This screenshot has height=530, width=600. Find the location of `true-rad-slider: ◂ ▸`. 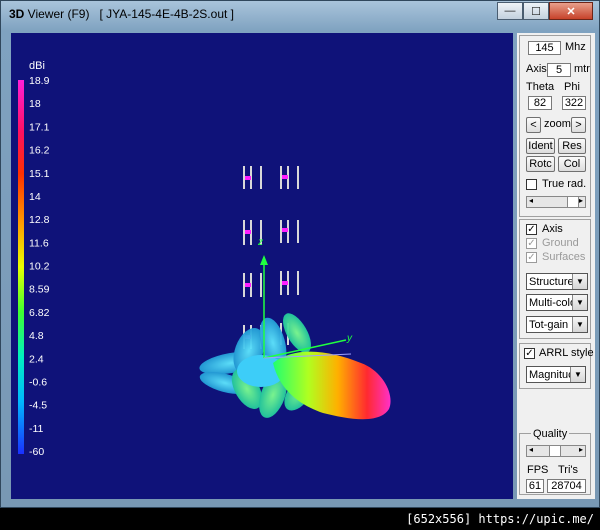

true-rad-slider: ◂ ▸ is located at coordinates (556, 202).